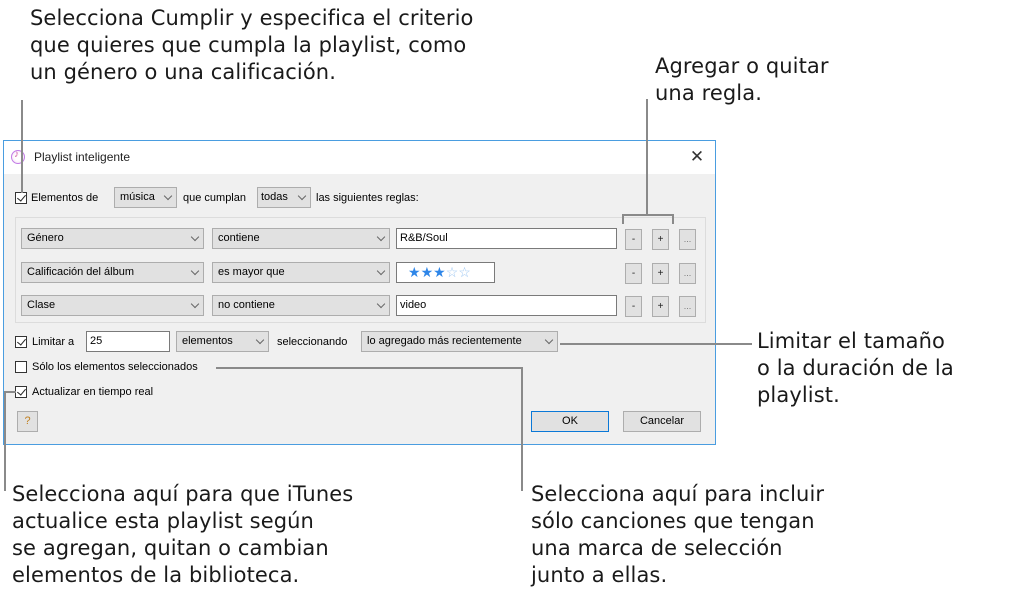 This screenshot has width=1011, height=614. What do you see at coordinates (207, 341) in the screenshot?
I see `limit-unit-value: elementos` at bounding box center [207, 341].